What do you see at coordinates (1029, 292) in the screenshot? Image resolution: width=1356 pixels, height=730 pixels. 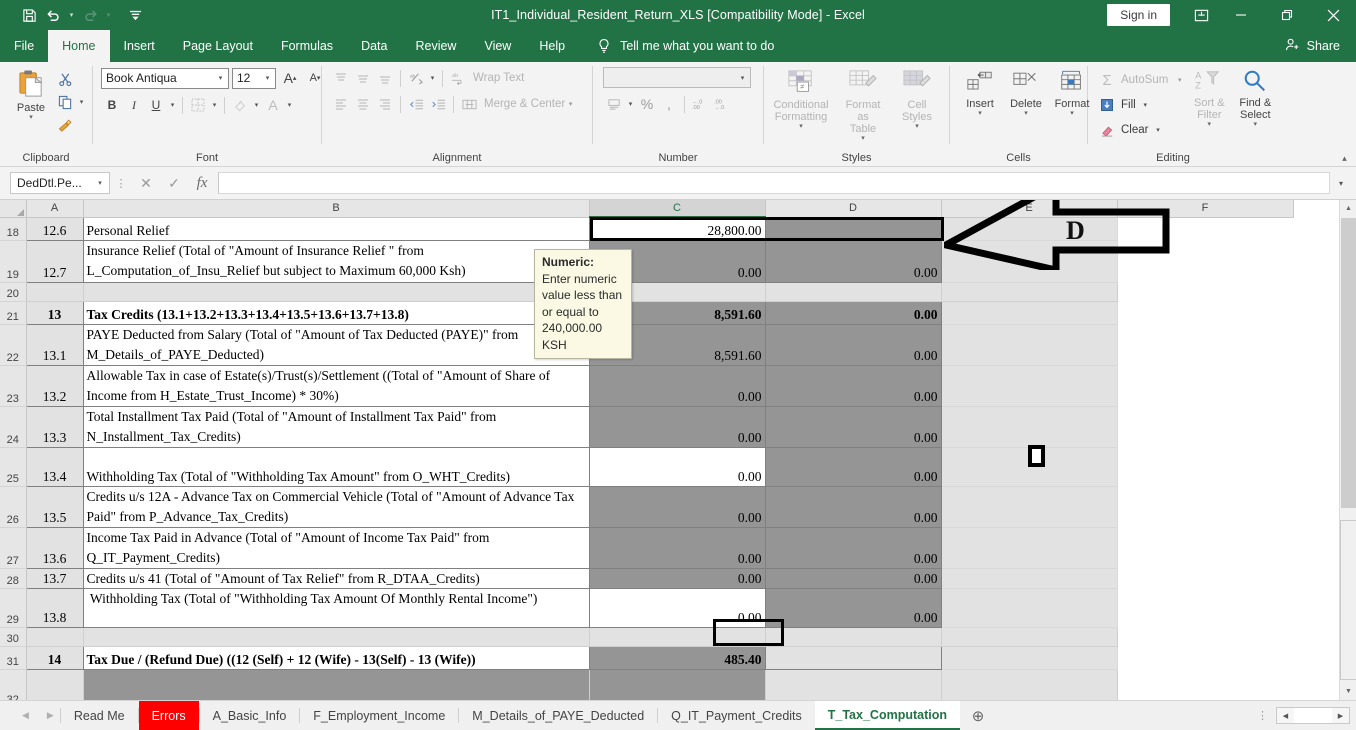 I see `cell-e20` at bounding box center [1029, 292].